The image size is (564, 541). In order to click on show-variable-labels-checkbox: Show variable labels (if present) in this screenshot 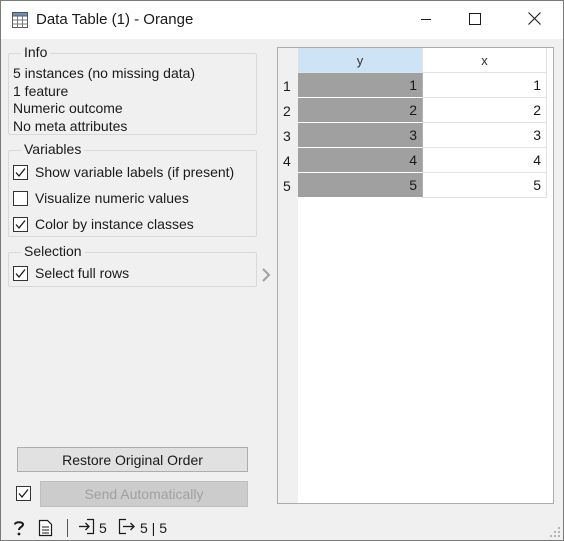, I will do `click(123, 172)`.